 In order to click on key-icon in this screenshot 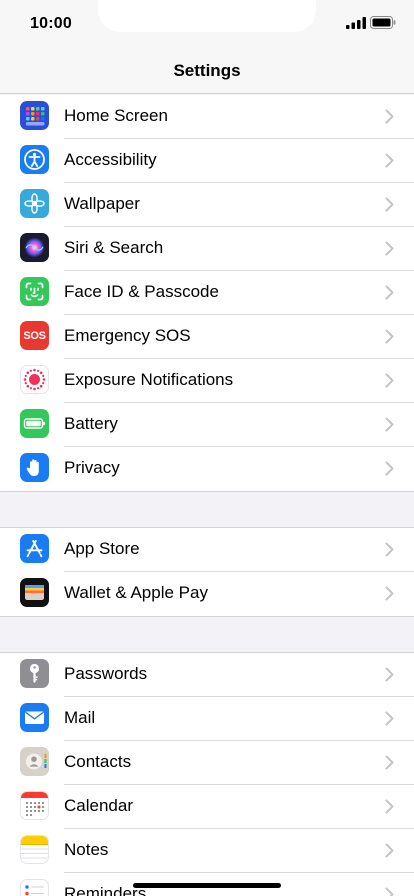, I will do `click(34, 673)`.